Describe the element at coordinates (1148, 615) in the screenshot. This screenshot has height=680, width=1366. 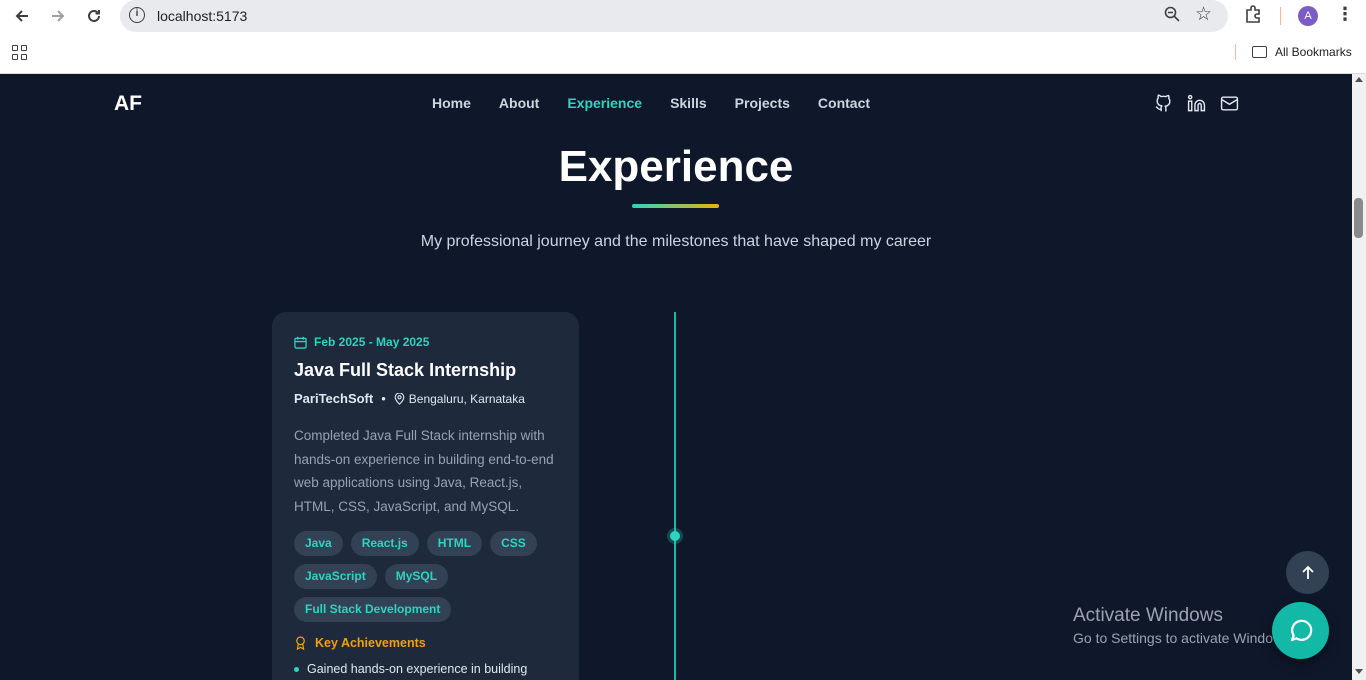
I see `activate-title: Activate Windows` at that location.